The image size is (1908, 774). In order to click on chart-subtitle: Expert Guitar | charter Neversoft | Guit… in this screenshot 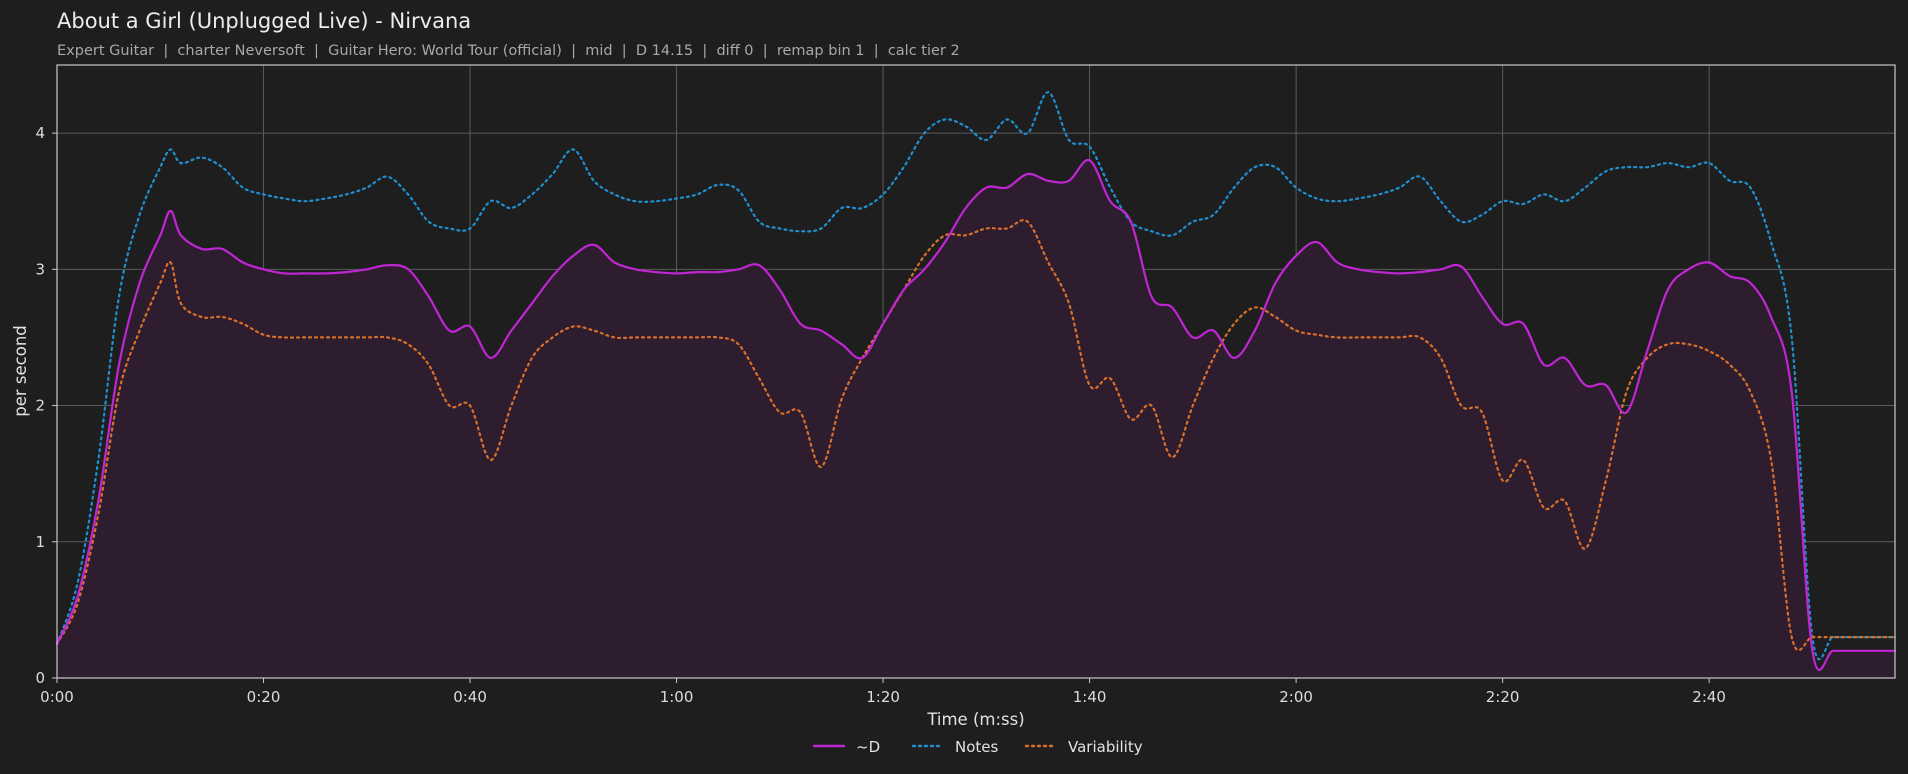, I will do `click(508, 51)`.